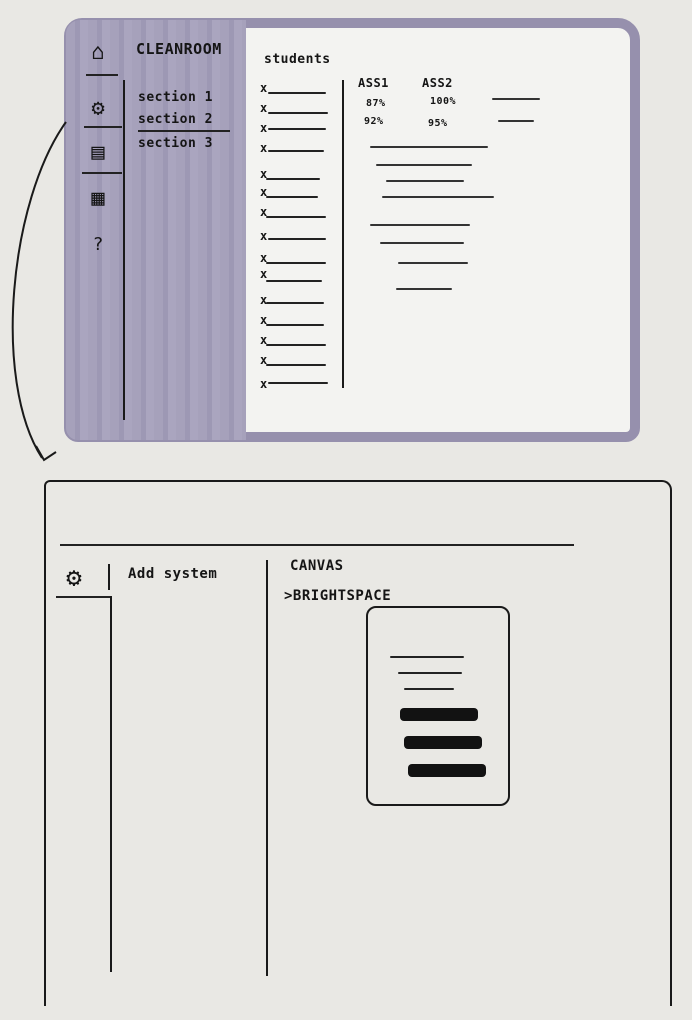 This screenshot has width=692, height=1020. What do you see at coordinates (267, 768) in the screenshot?
I see `column-divider` at bounding box center [267, 768].